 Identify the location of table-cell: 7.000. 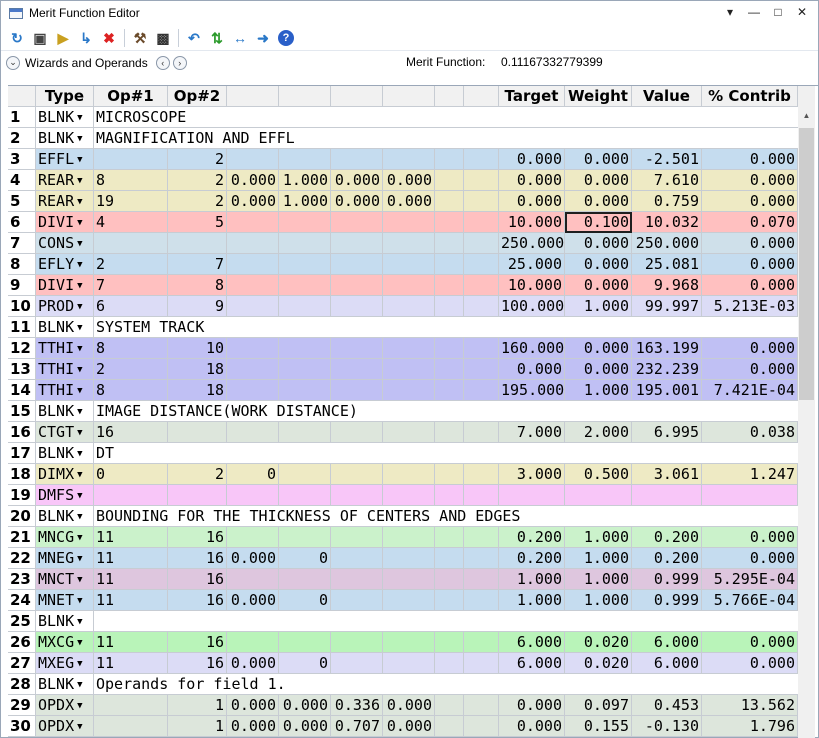
(532, 432).